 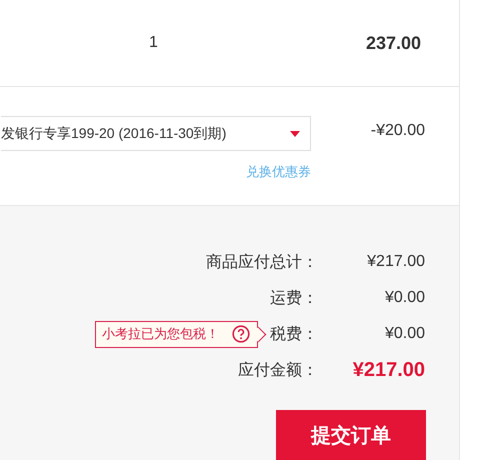 I want to click on price-text: 237.00, so click(x=393, y=43).